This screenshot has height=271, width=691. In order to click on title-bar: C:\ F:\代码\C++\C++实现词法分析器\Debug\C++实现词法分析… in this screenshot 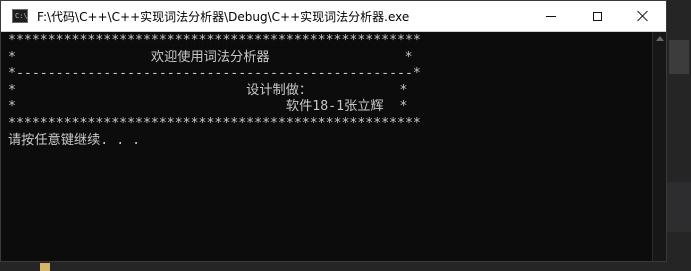, I will do `click(333, 16)`.